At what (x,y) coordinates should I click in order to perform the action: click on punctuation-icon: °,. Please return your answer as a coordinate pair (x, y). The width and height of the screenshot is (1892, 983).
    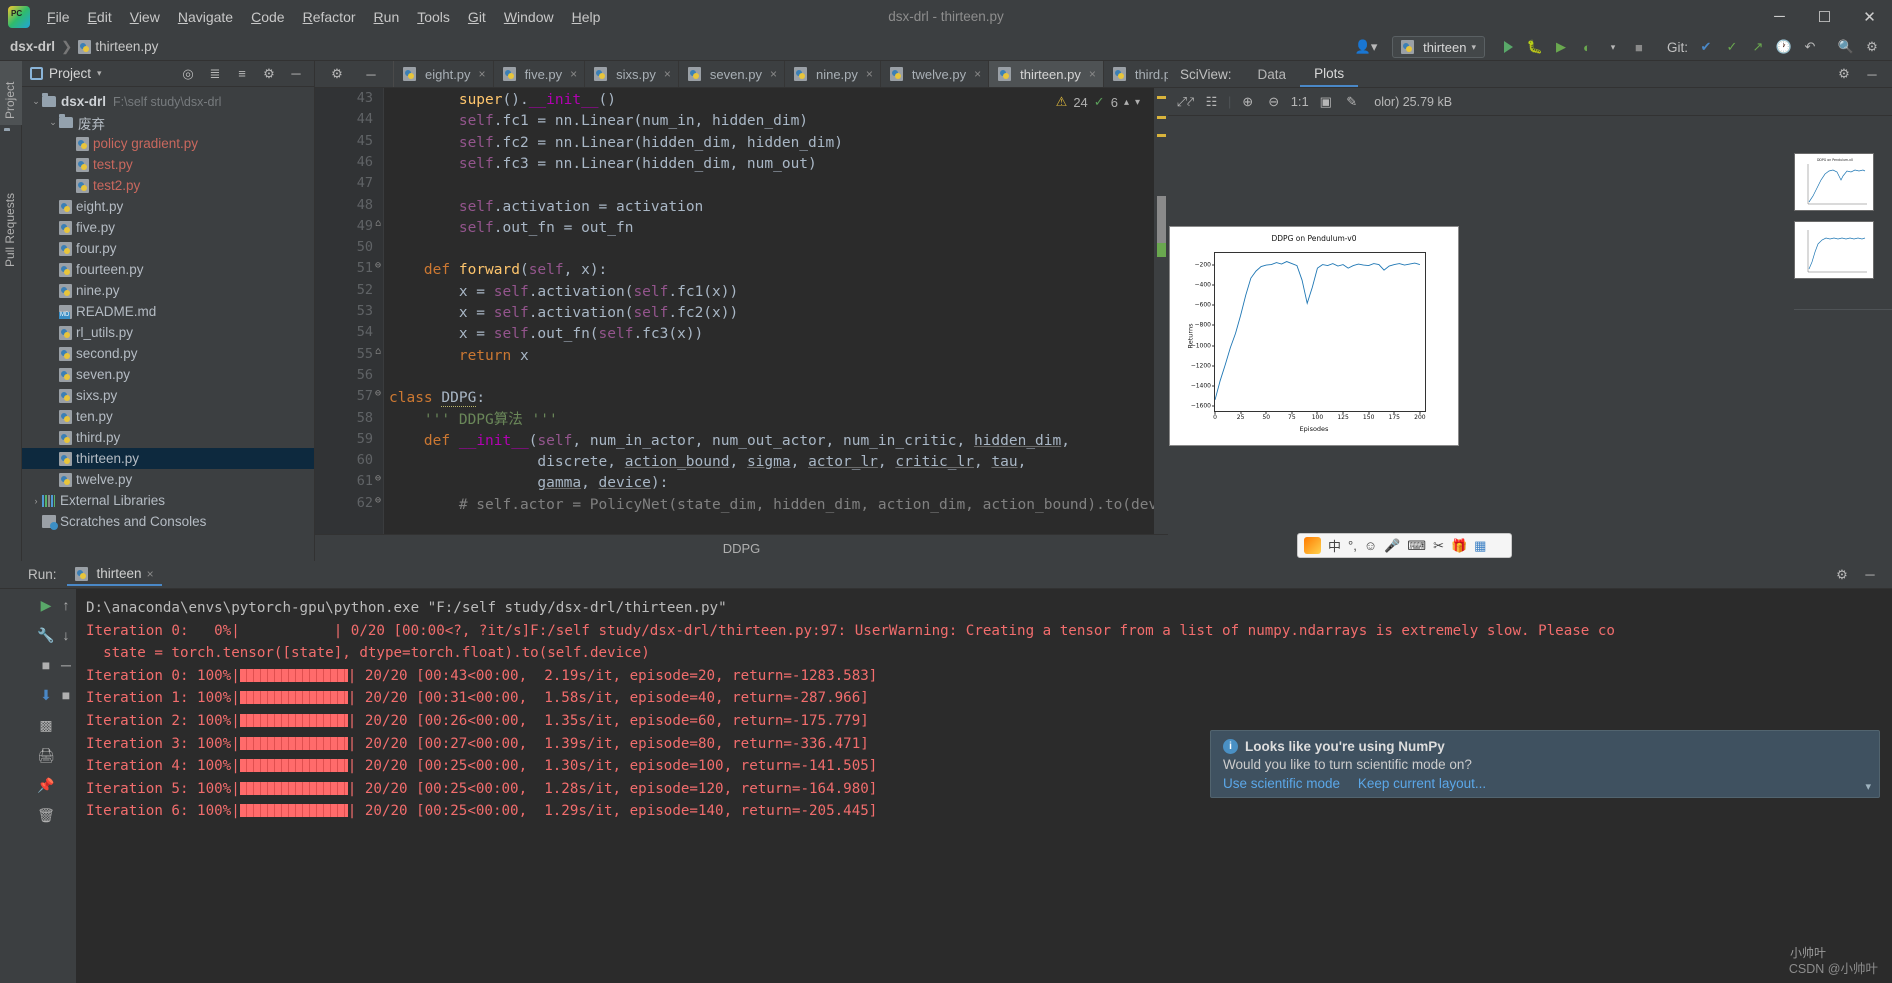
    Looking at the image, I should click on (1352, 545).